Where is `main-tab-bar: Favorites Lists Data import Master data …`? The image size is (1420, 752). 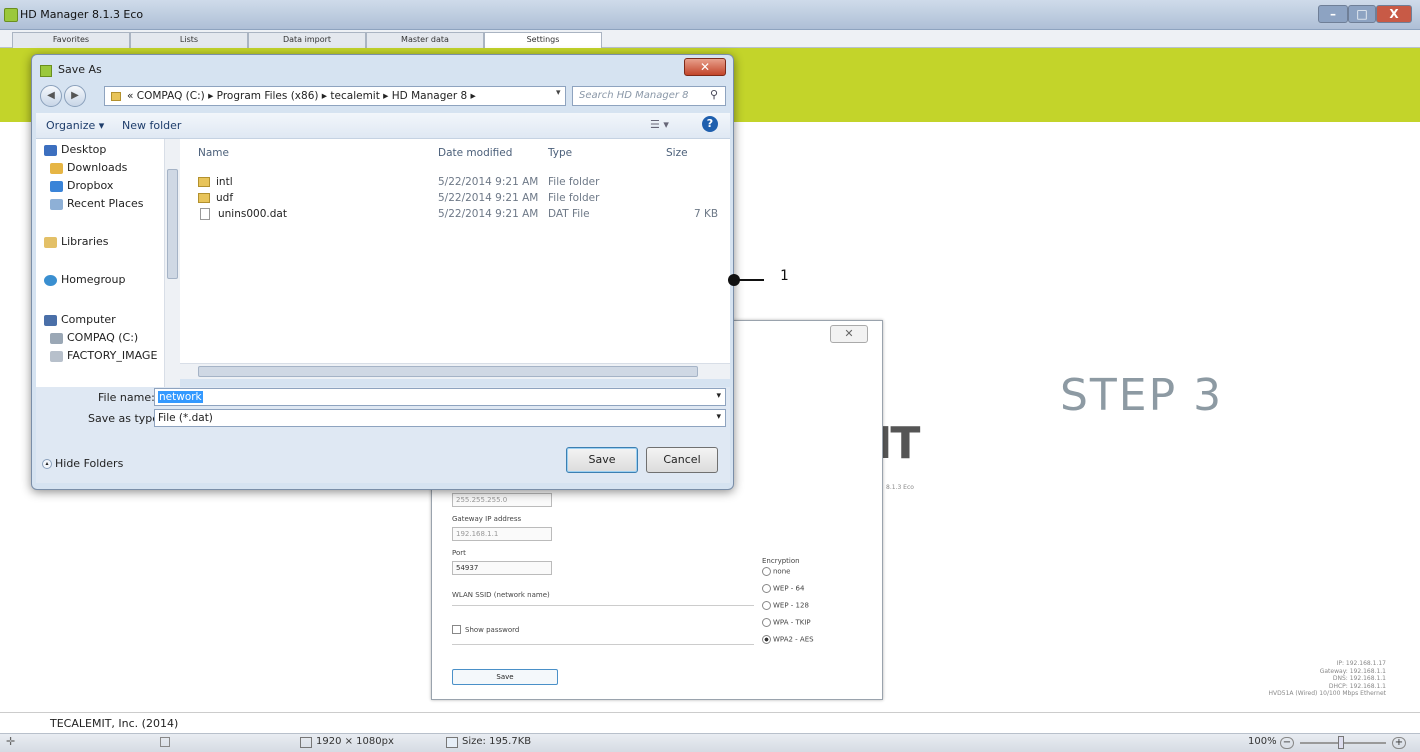
main-tab-bar: Favorites Lists Data import Master data … is located at coordinates (710, 39).